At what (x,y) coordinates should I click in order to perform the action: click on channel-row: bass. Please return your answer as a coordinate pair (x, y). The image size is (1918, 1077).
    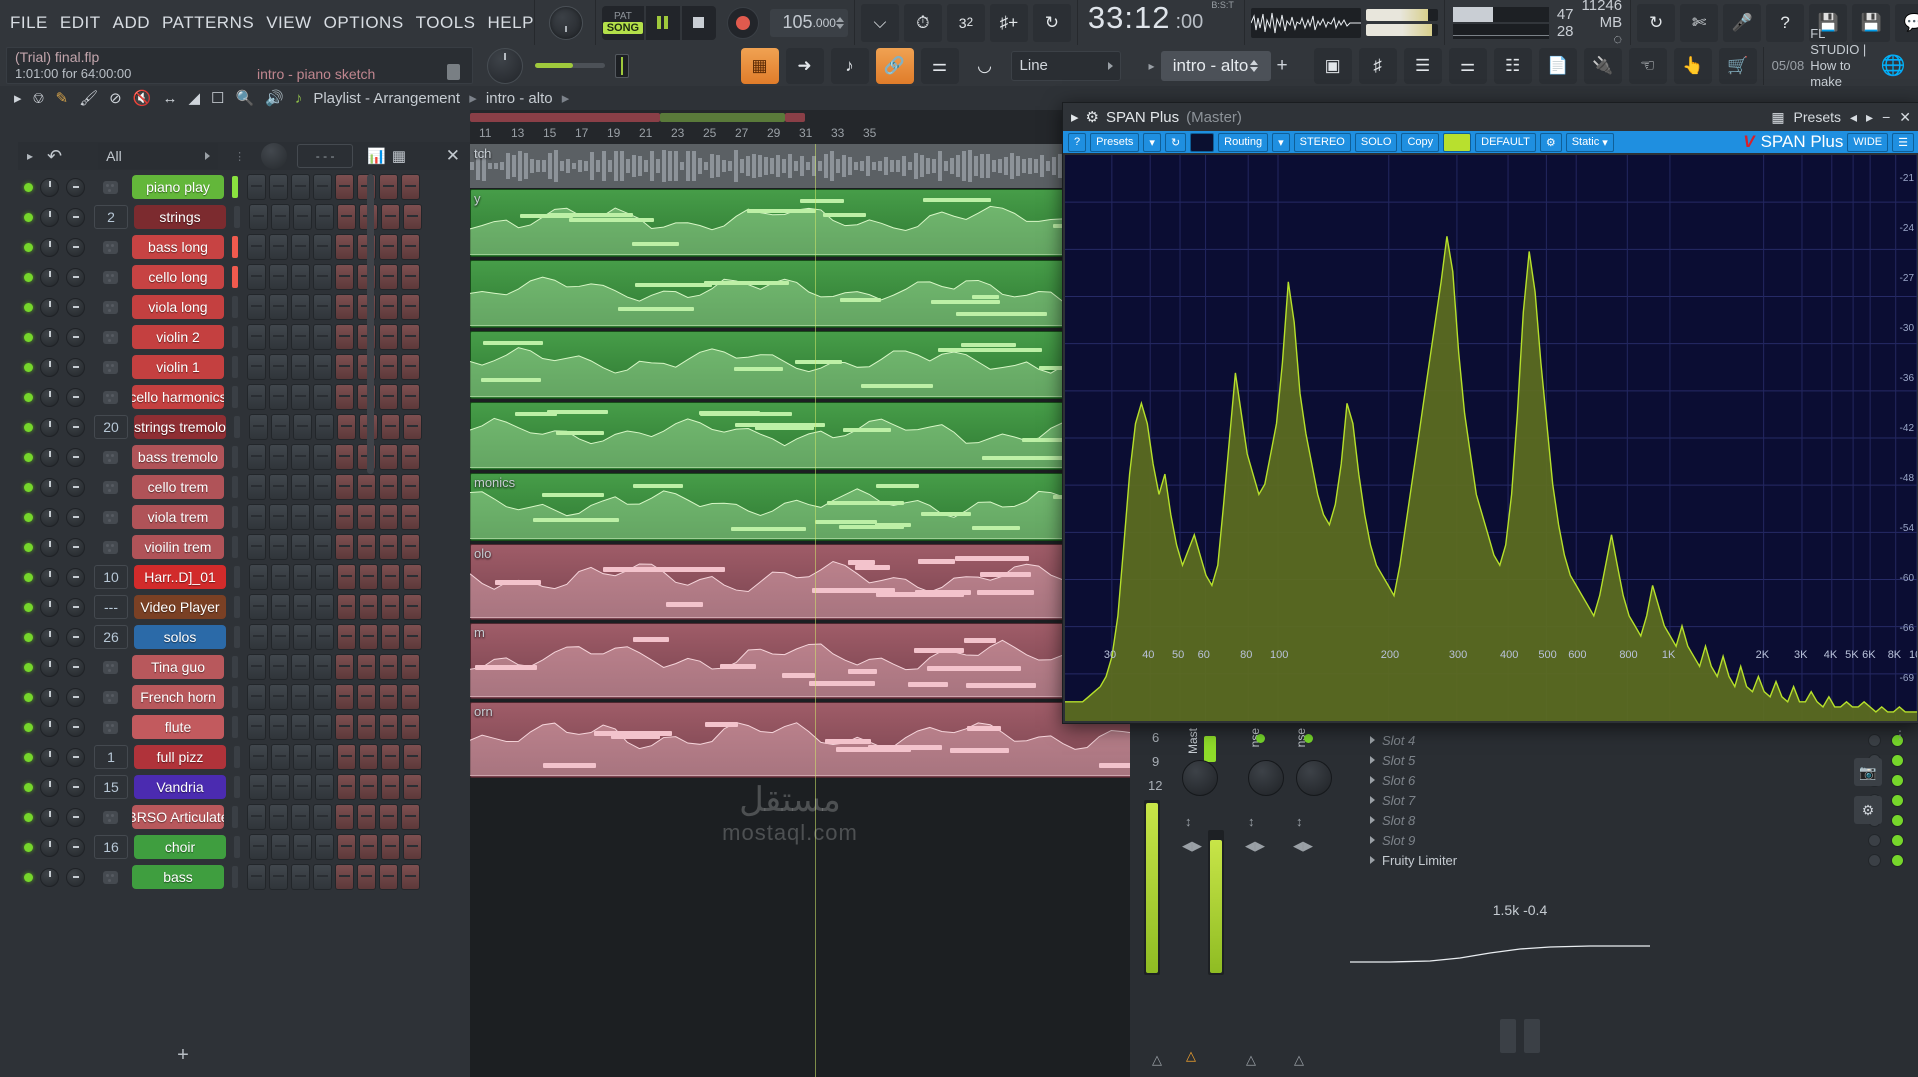
    Looking at the image, I should click on (244, 877).